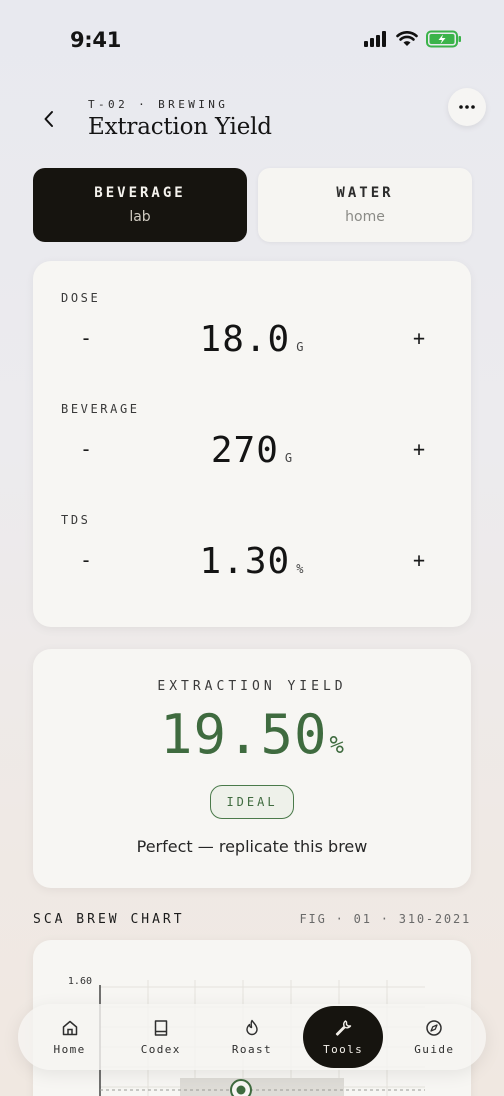  Describe the element at coordinates (180, 127) in the screenshot. I see `page-title: Extraction Yield` at that location.